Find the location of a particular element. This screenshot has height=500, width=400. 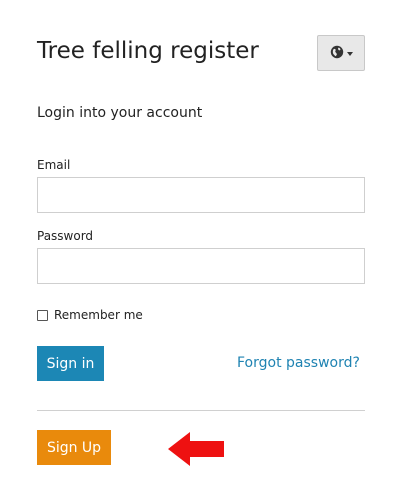

email-field is located at coordinates (201, 195).